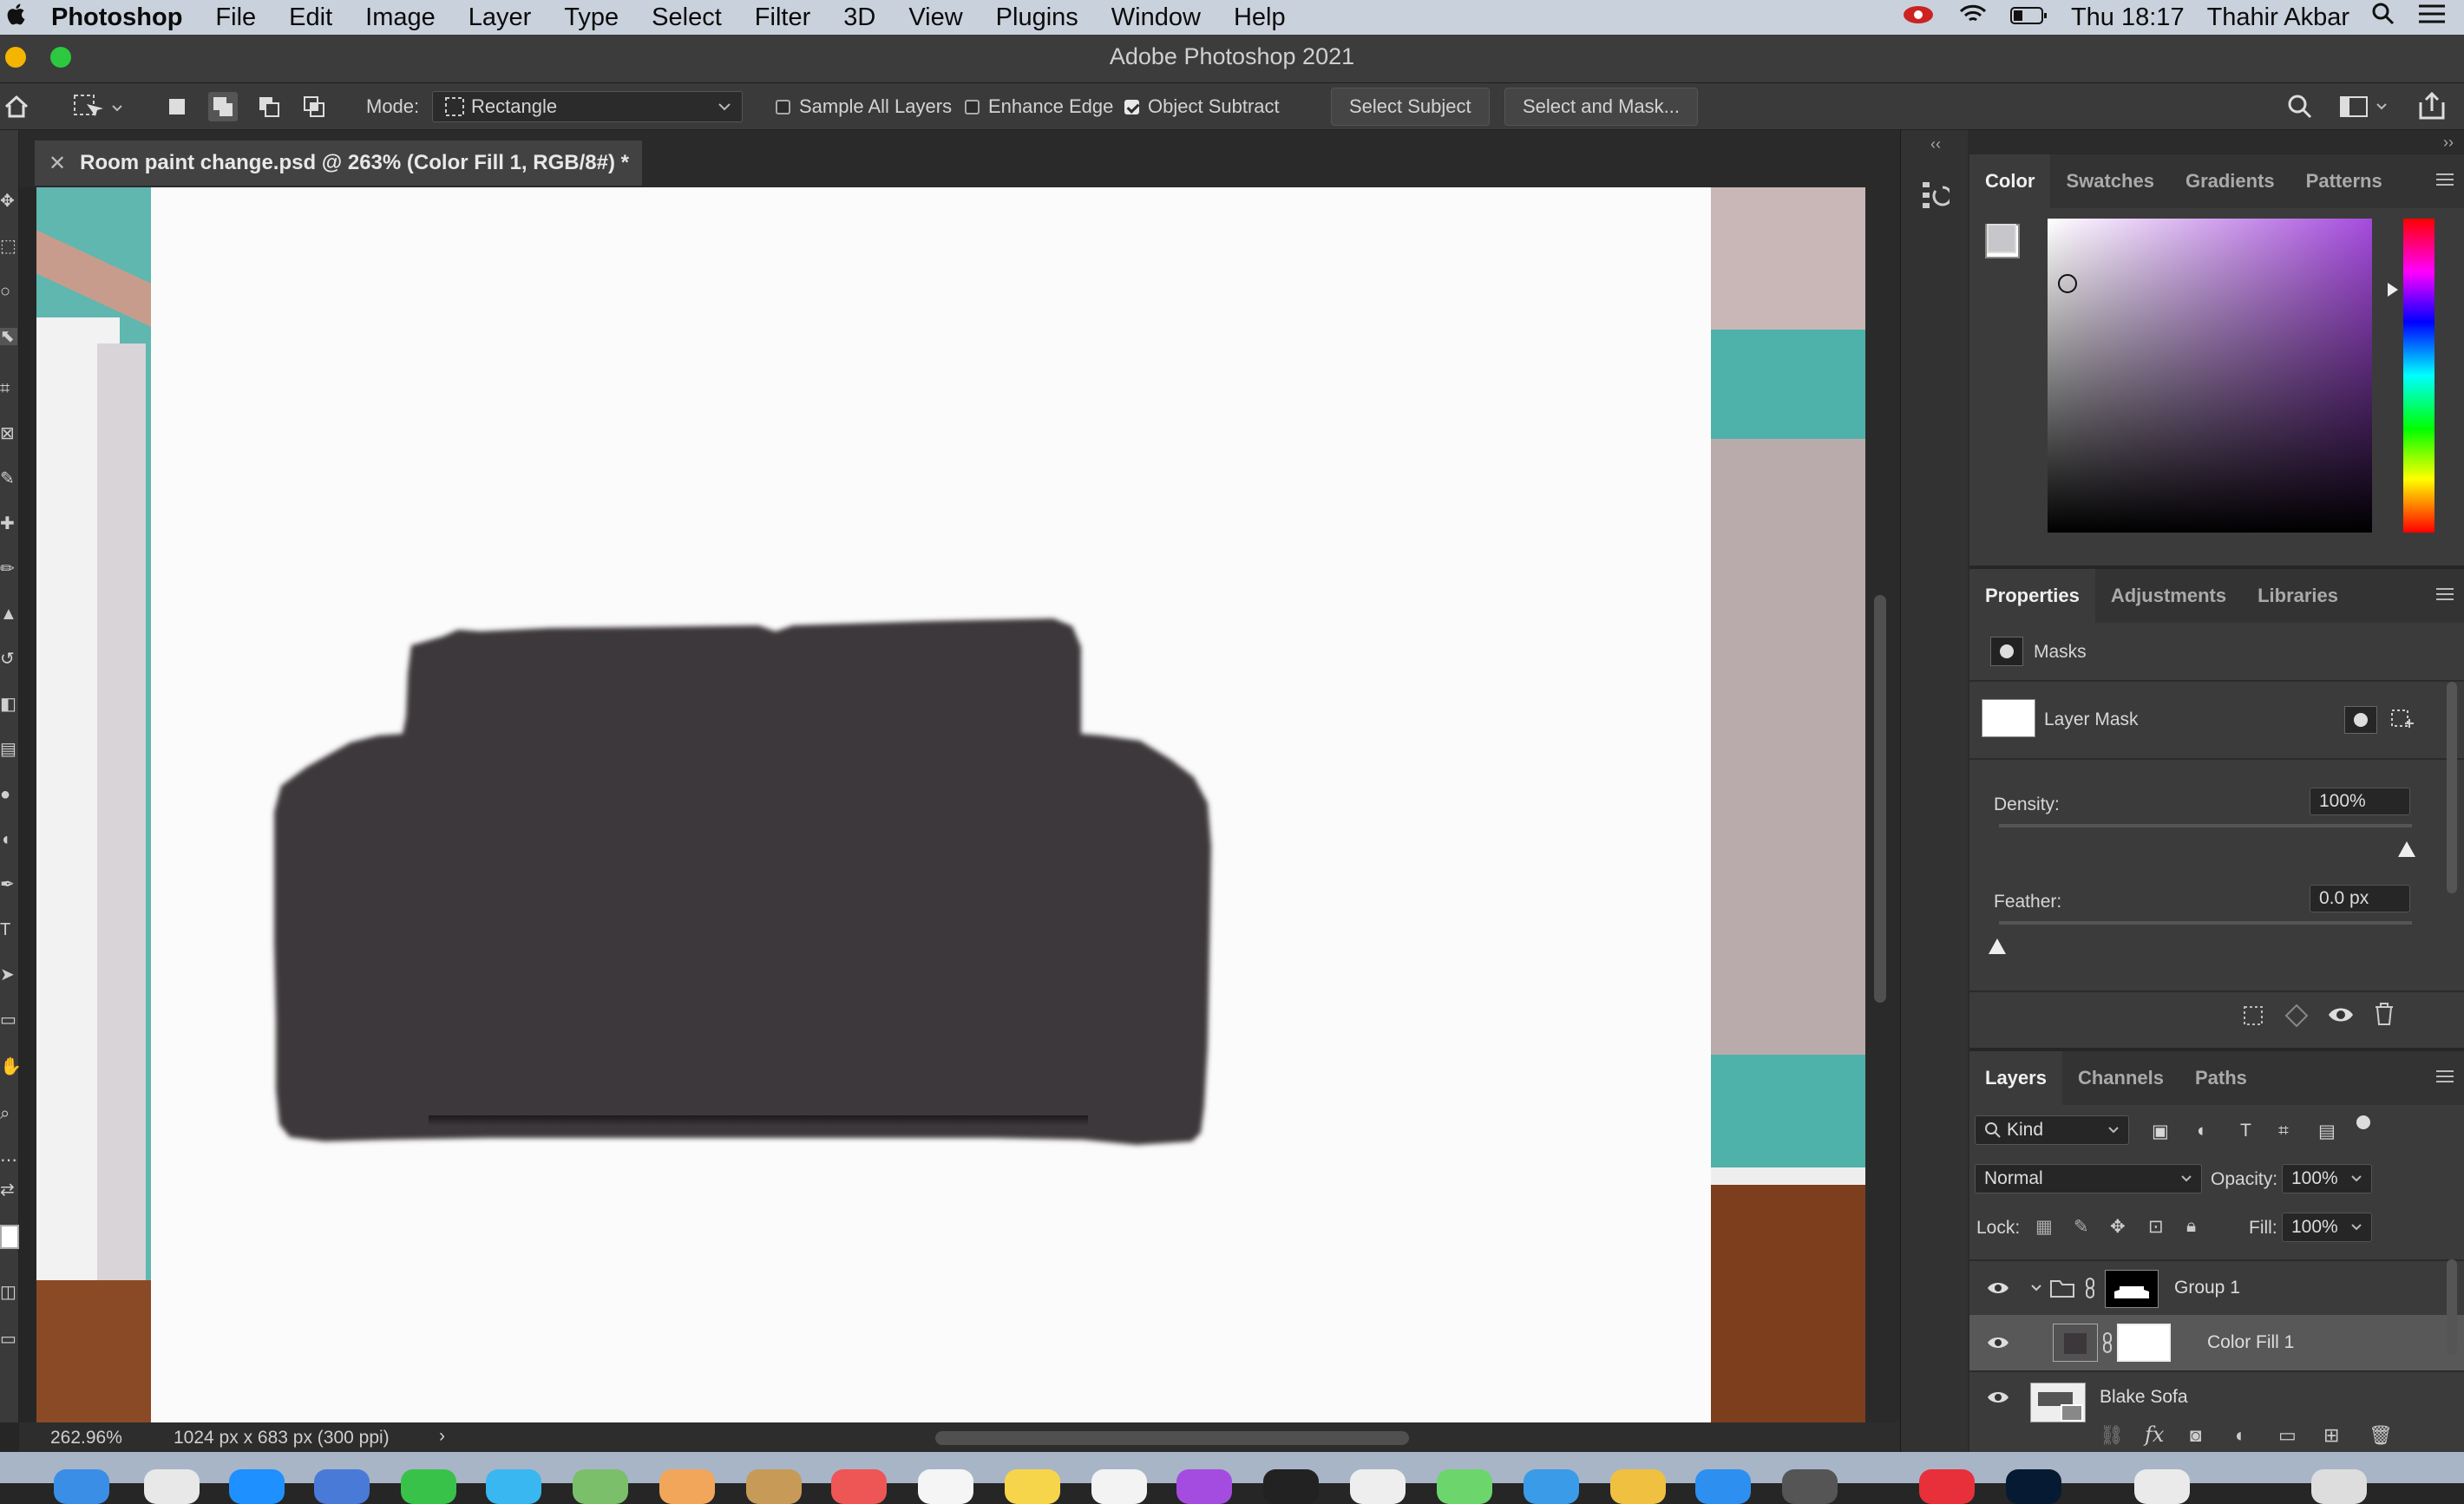 Image resolution: width=2464 pixels, height=1504 pixels. I want to click on apply-vector-mask-icon, so click(2402, 723).